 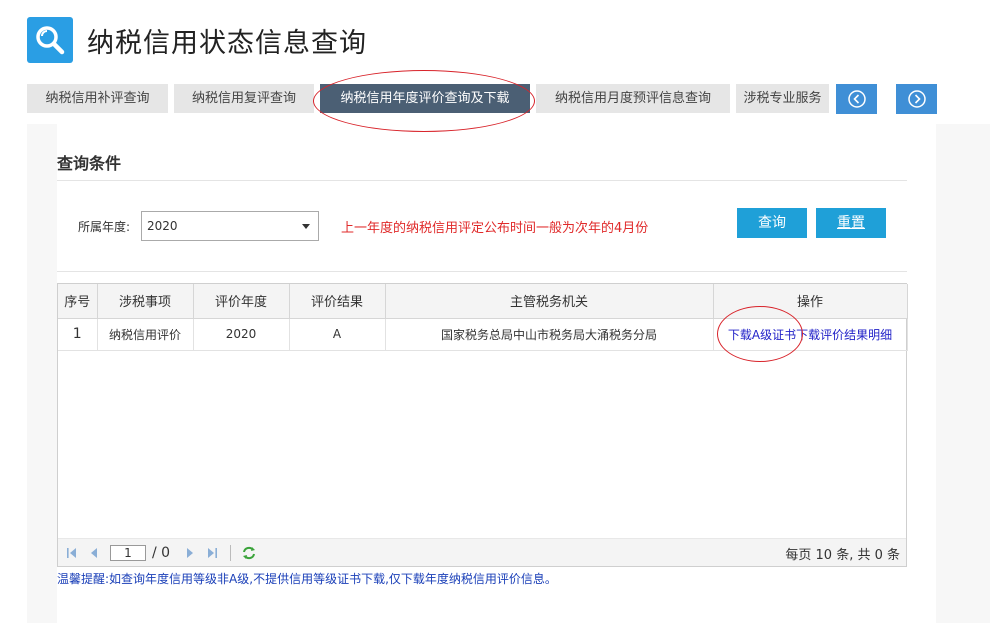 What do you see at coordinates (842, 555) in the screenshot?
I see `pagination-summary: 每页 10 条, 共 0 条` at bounding box center [842, 555].